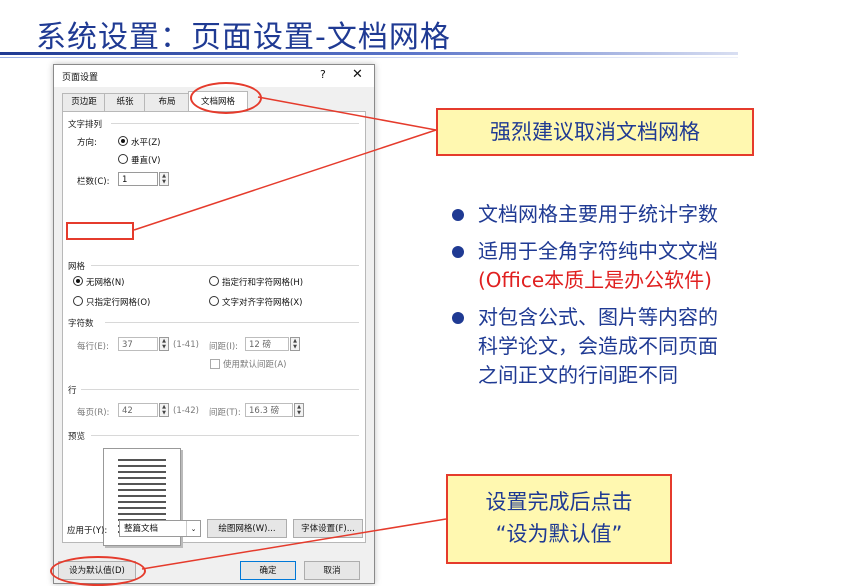  I want to click on bullet-text: 适用于全角字符纯中文文档, so click(598, 251).